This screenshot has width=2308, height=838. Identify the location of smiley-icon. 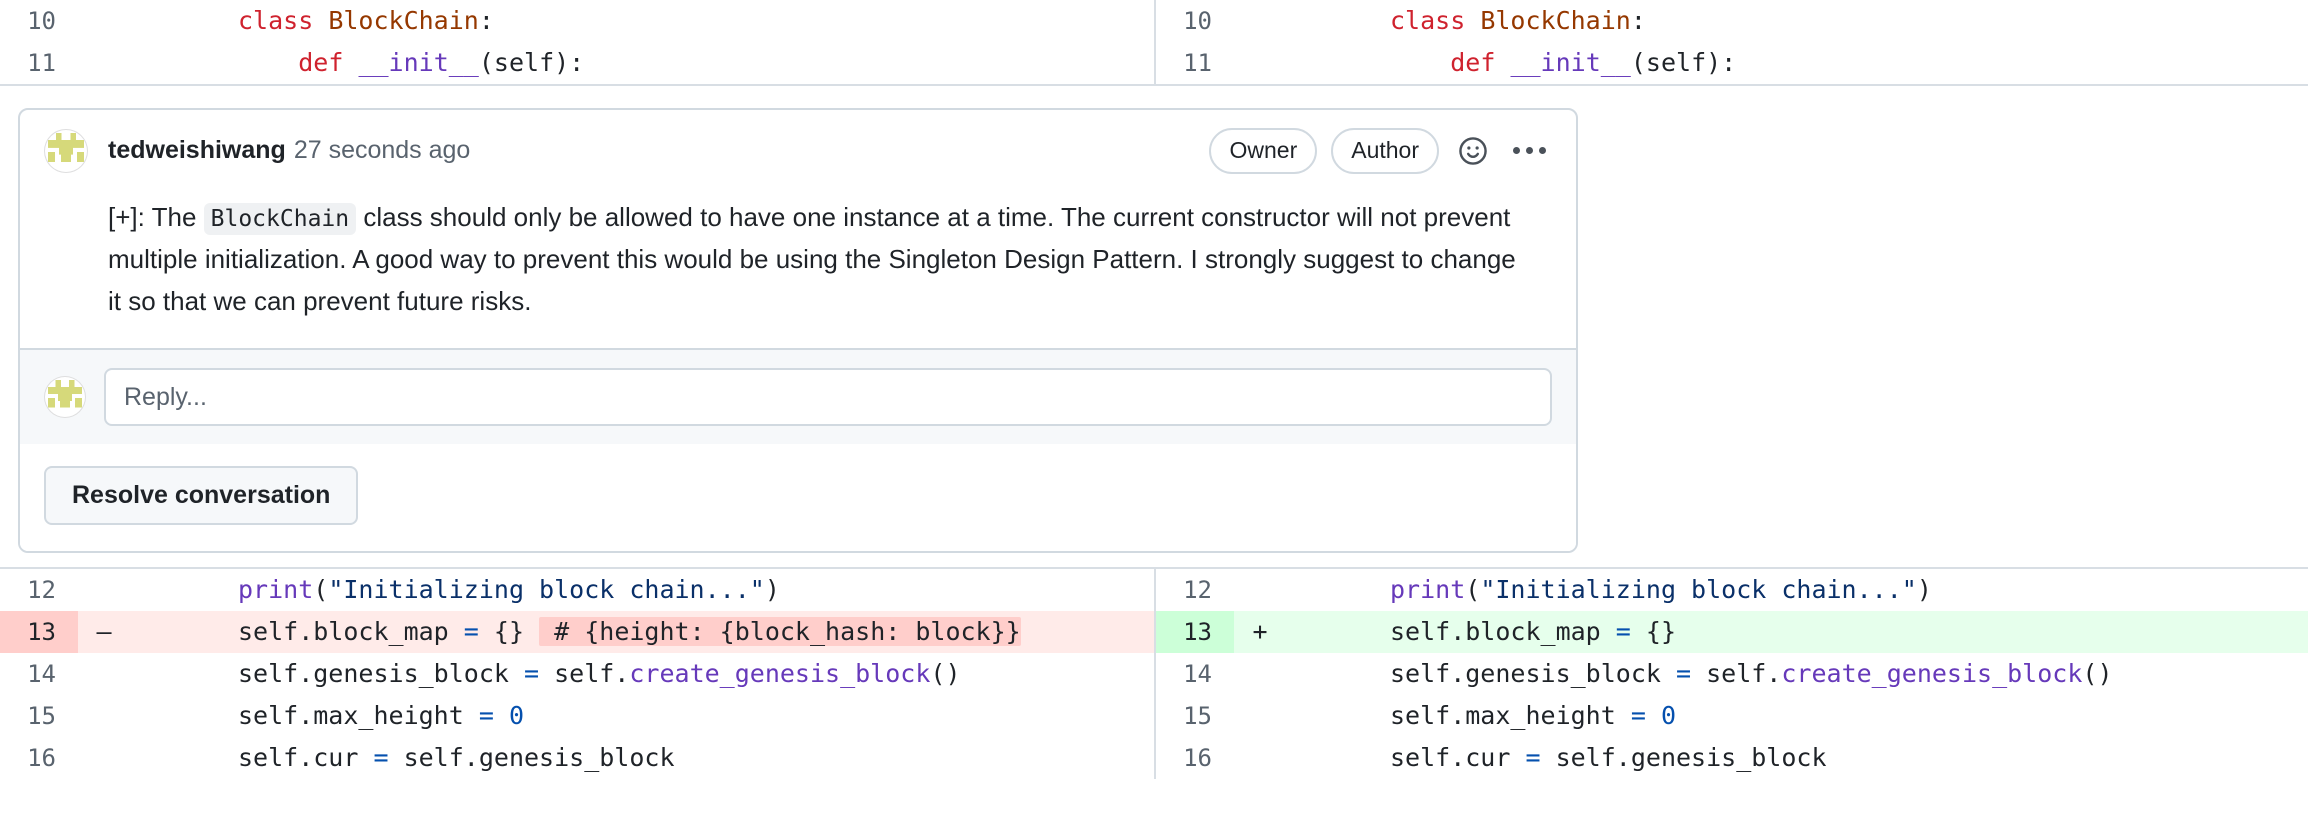
(1473, 151).